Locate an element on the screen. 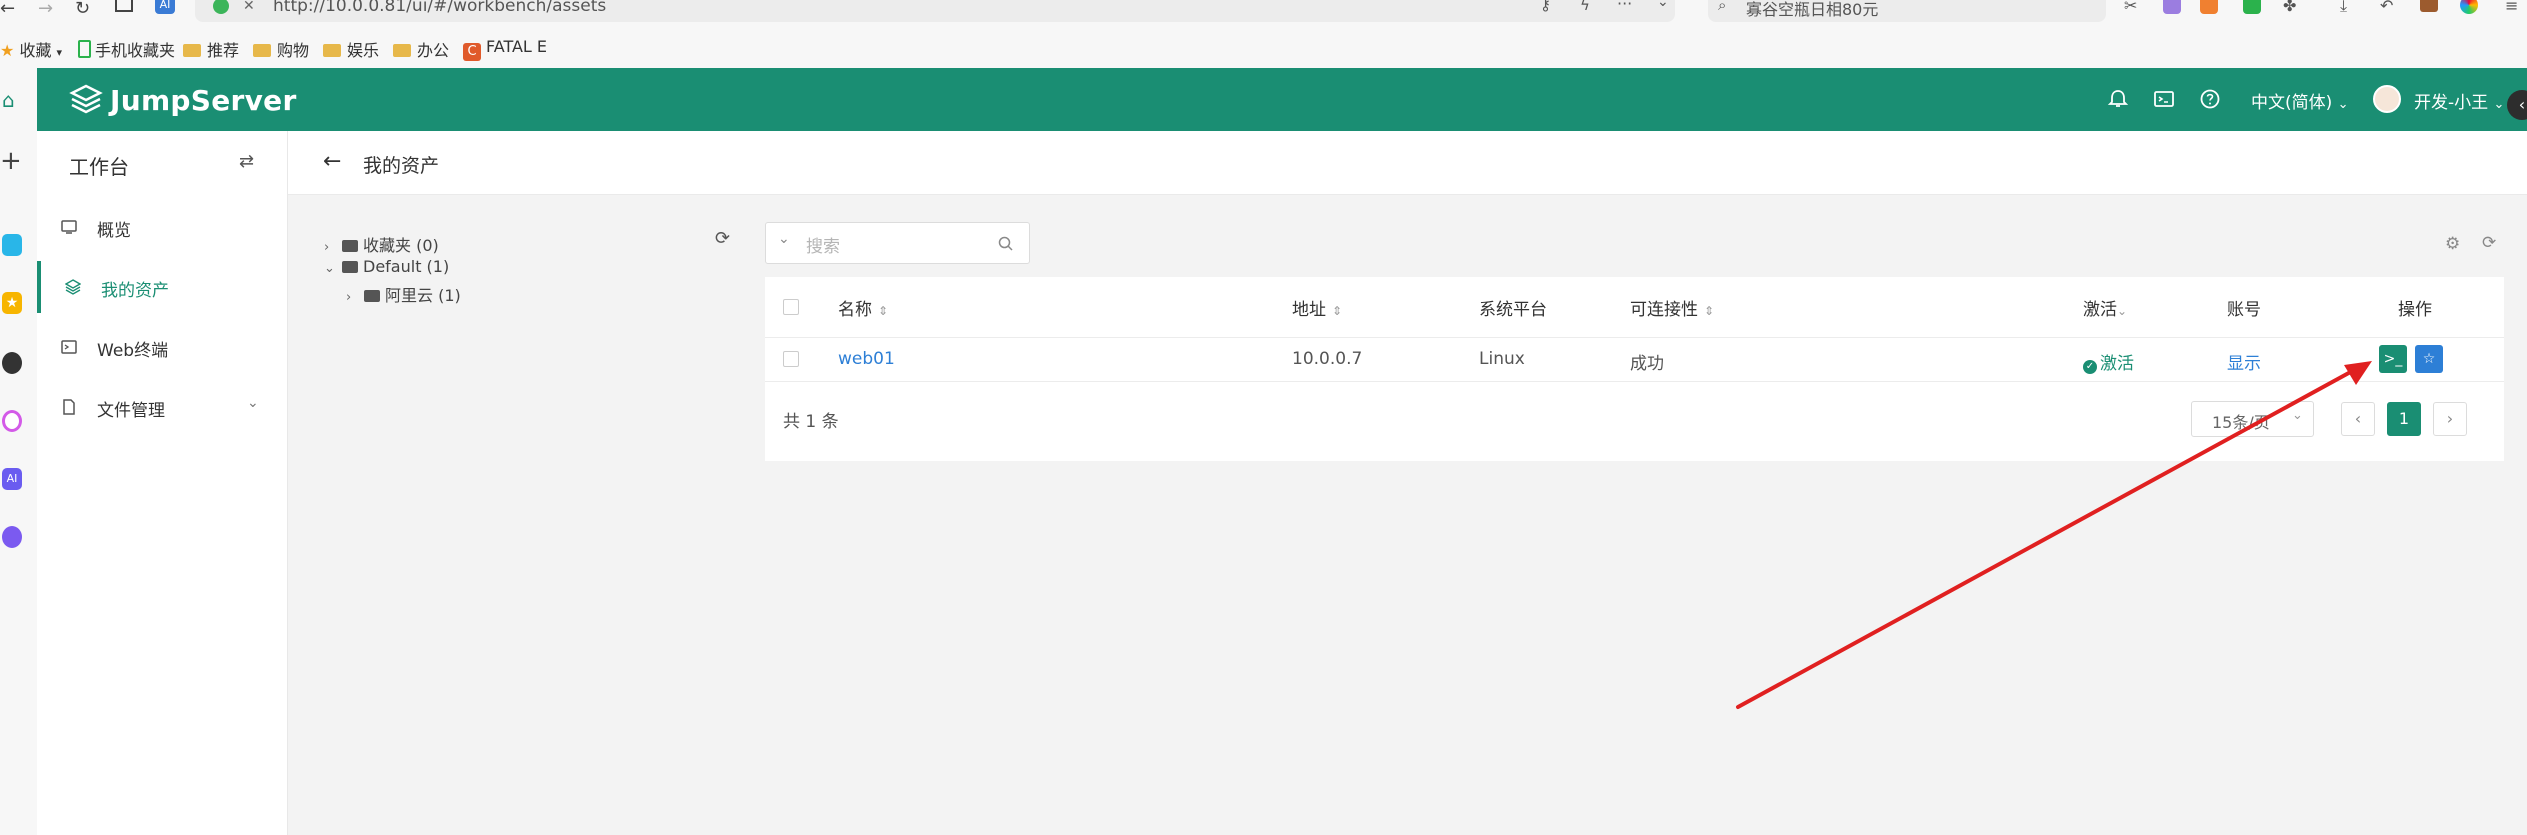 Image resolution: width=2527 pixels, height=835 pixels. robot-icon is located at coordinates (12, 363).